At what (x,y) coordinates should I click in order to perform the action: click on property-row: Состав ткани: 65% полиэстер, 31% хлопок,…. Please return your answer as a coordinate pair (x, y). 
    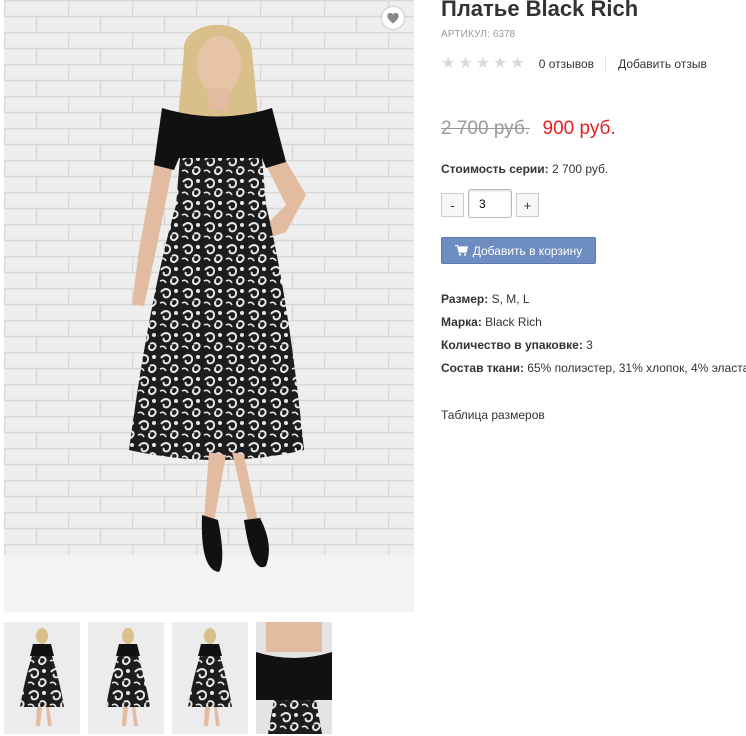
    Looking at the image, I should click on (593, 368).